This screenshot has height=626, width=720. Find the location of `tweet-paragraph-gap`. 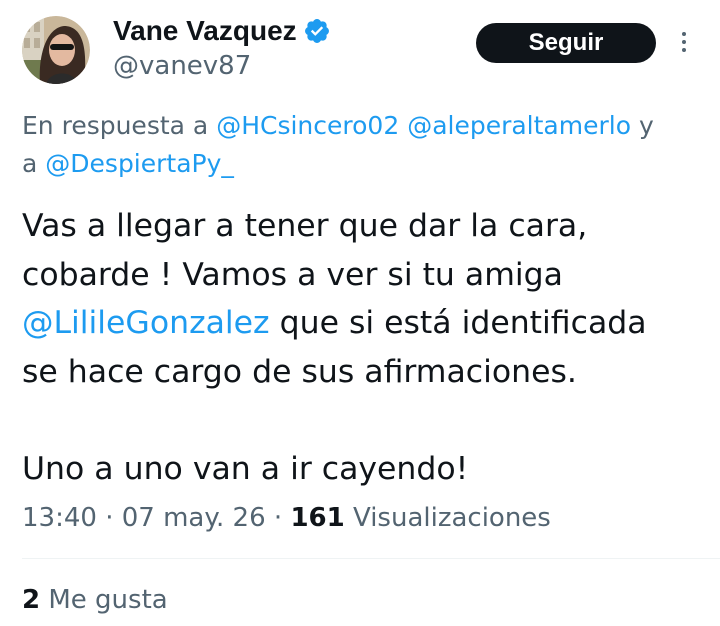

tweet-paragraph-gap is located at coordinates (367, 420).